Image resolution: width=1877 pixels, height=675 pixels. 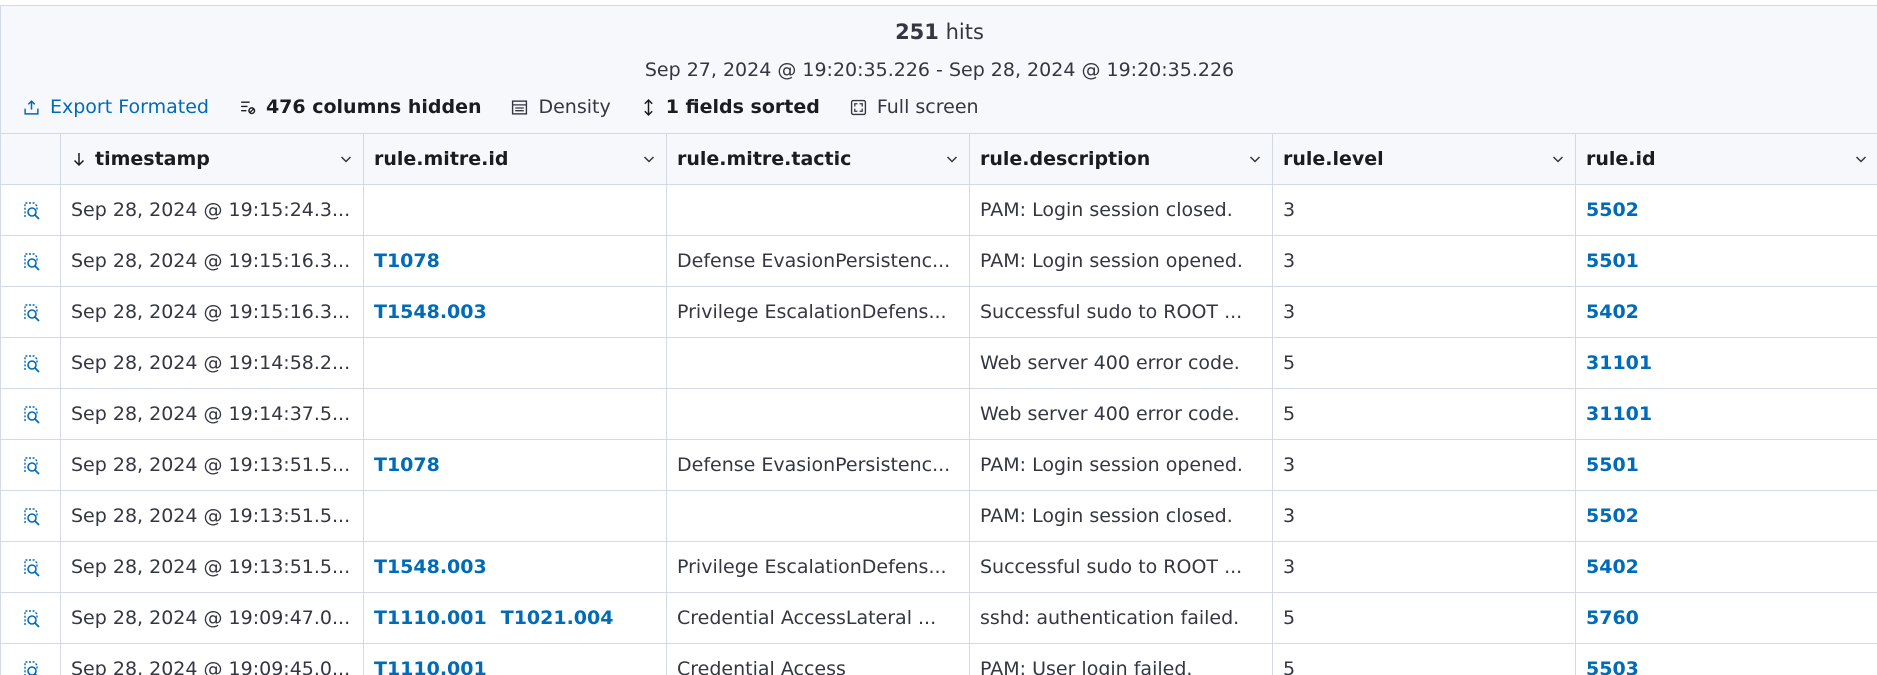 What do you see at coordinates (1612, 618) in the screenshot?
I see `rule-id-link: 5760` at bounding box center [1612, 618].